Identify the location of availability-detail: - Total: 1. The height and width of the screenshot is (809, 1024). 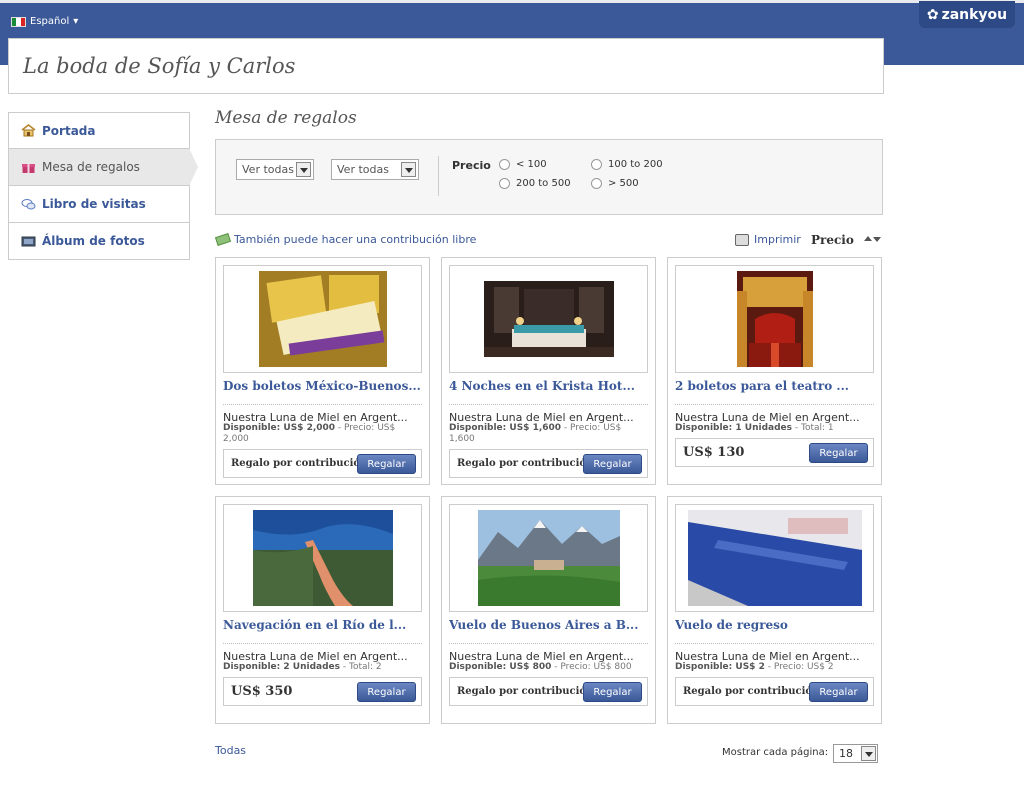
(813, 428).